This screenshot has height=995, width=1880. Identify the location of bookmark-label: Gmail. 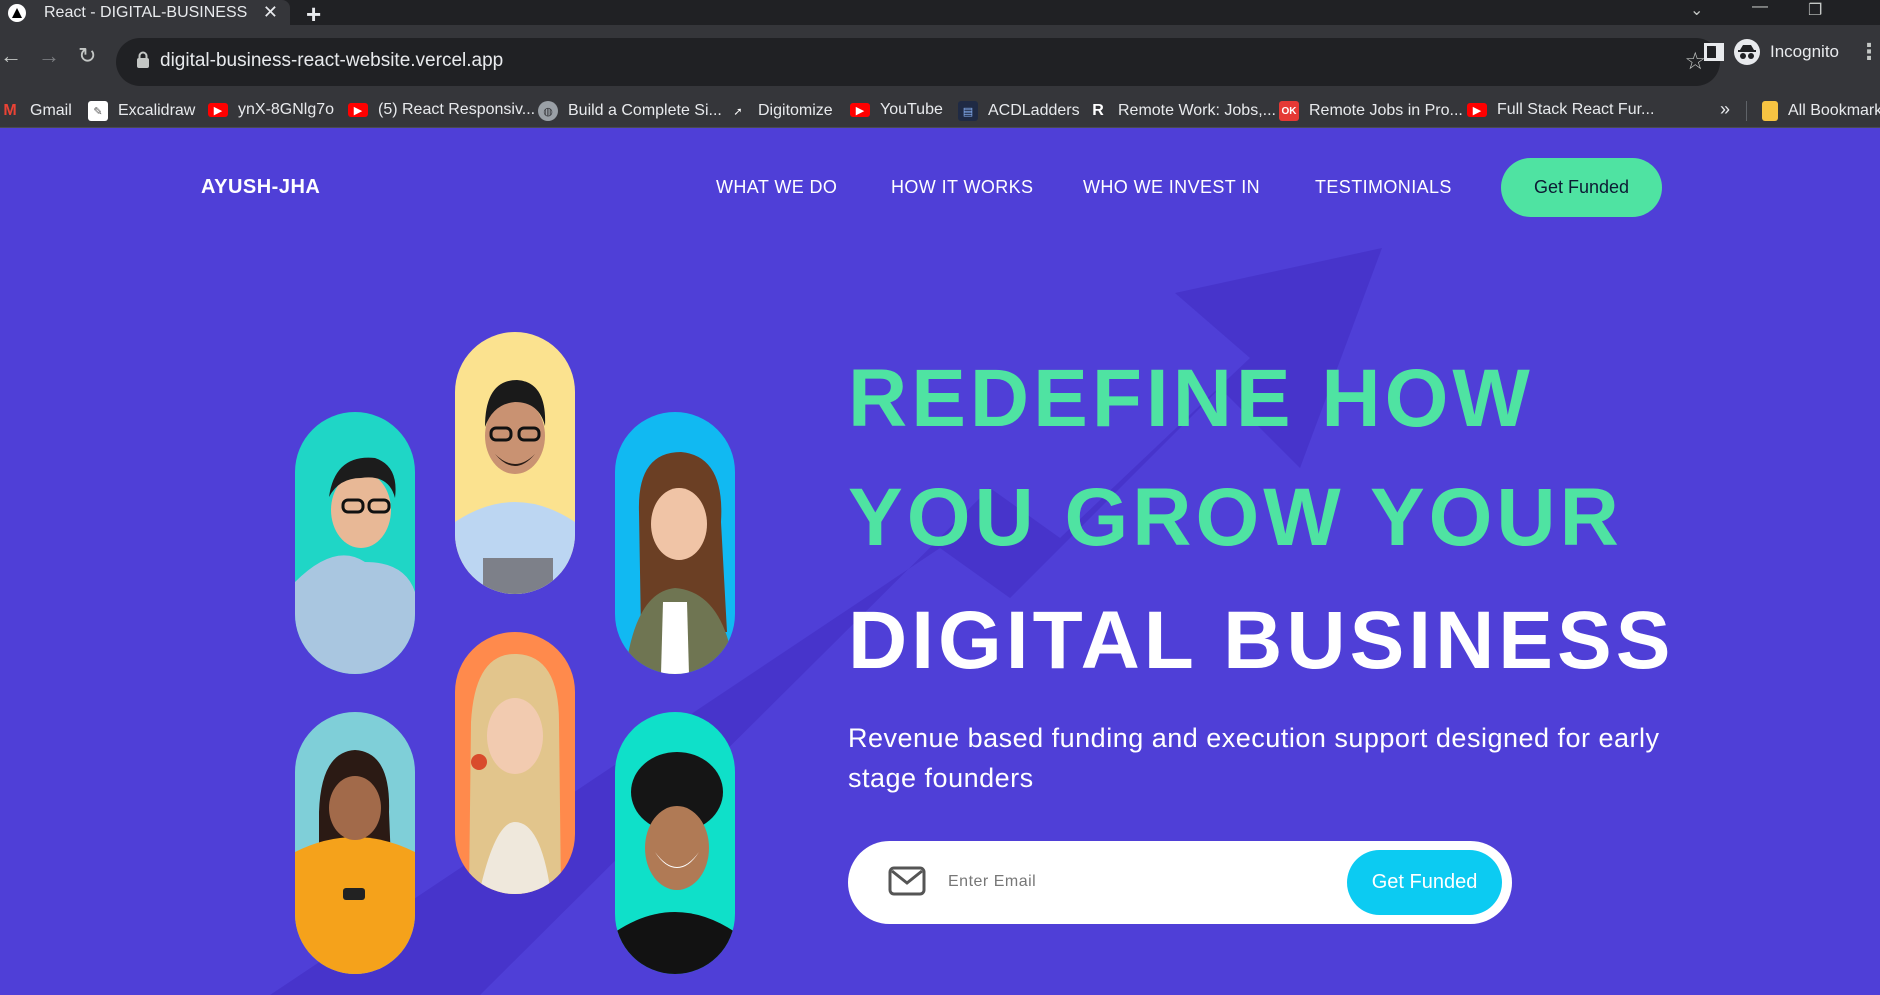
(51, 110).